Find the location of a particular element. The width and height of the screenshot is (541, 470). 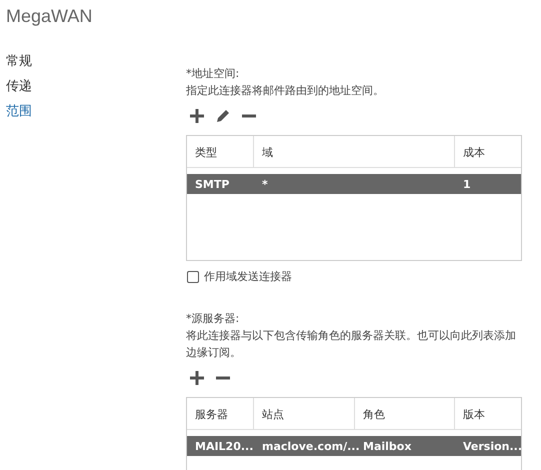

column-header: 服务器 is located at coordinates (220, 413).